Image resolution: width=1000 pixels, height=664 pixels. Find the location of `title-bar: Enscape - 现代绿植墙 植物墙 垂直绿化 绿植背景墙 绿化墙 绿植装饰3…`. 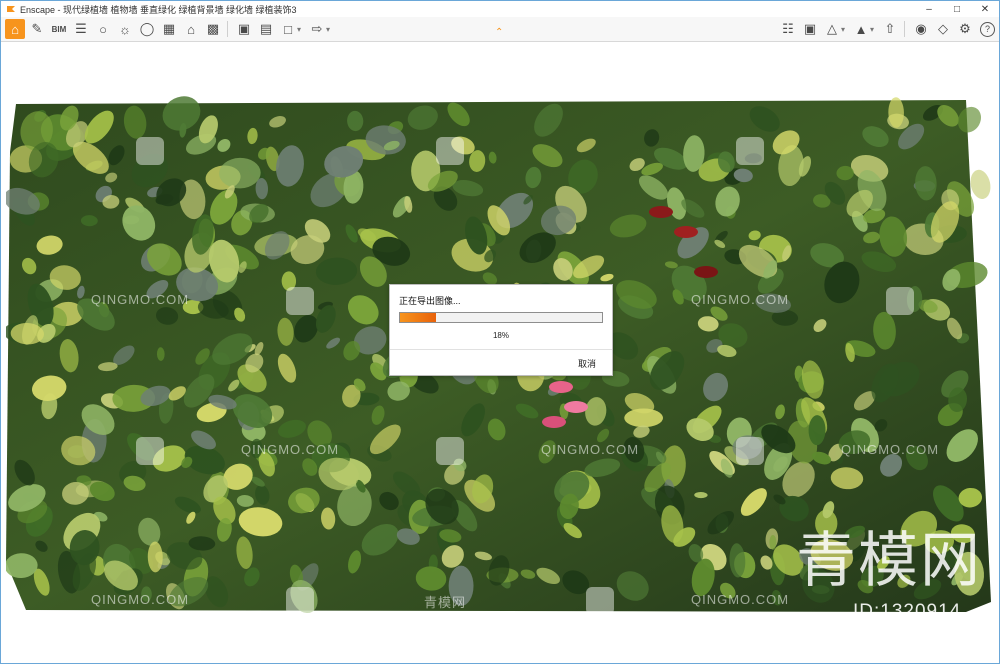

title-bar: Enscape - 现代绿植墙 植物墙 垂直绿化 绿植背景墙 绿化墙 绿植装饰3… is located at coordinates (500, 9).